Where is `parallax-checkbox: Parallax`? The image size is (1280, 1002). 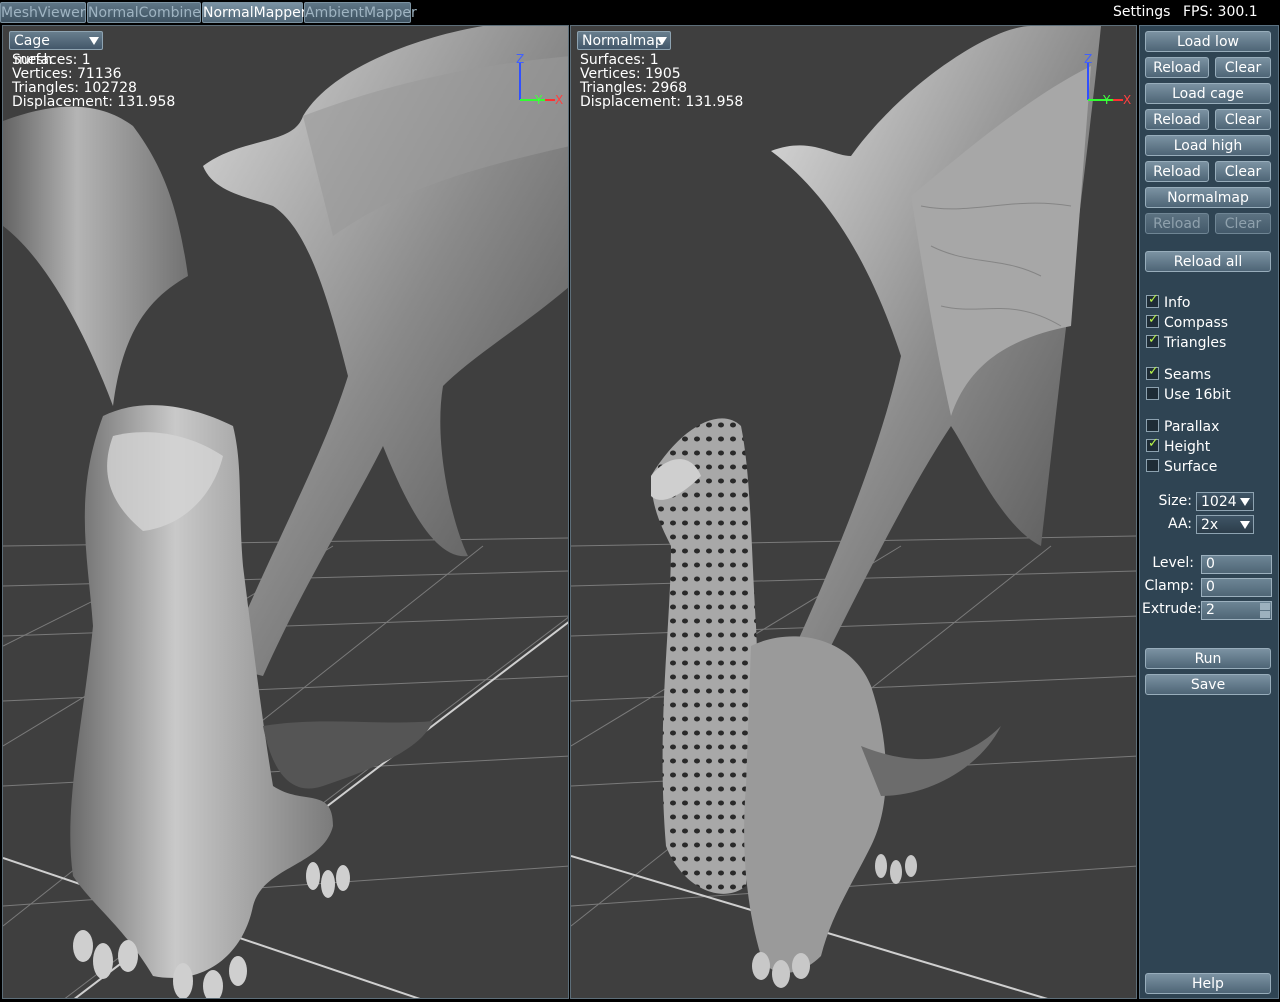
parallax-checkbox: Parallax is located at coordinates (1182, 427).